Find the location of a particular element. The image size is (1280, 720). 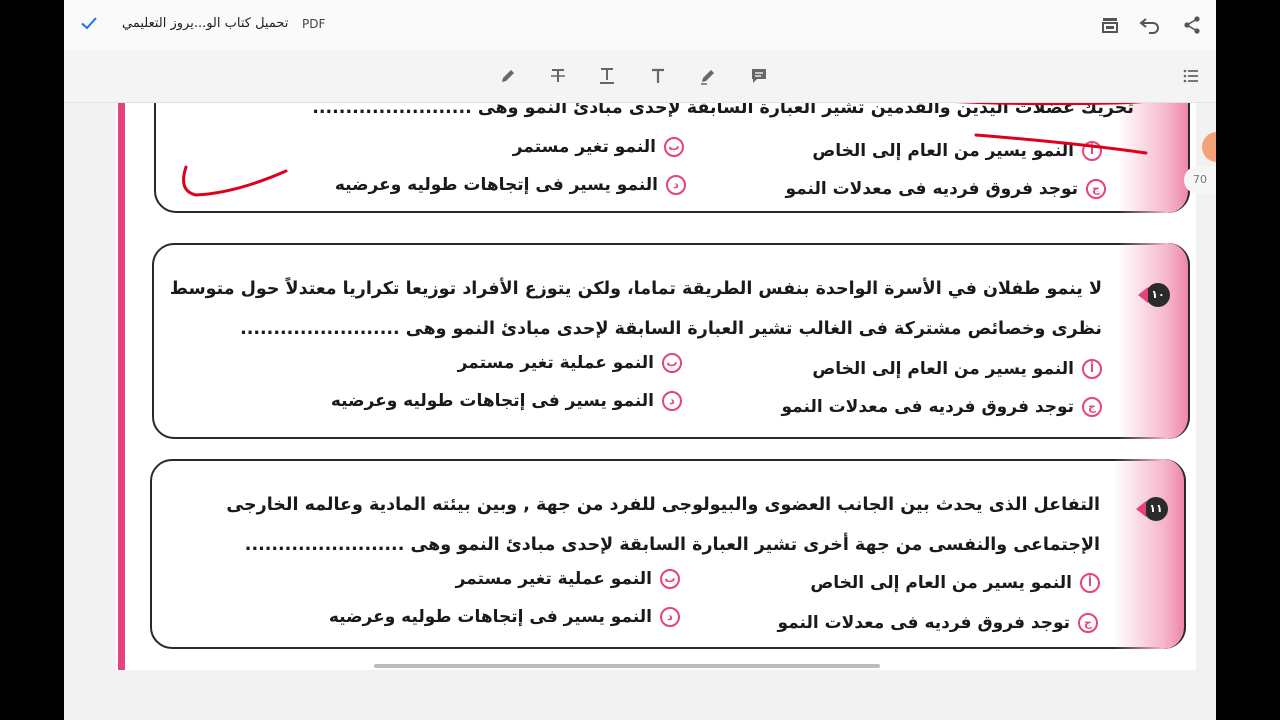

highlighter-icon is located at coordinates (708, 76).